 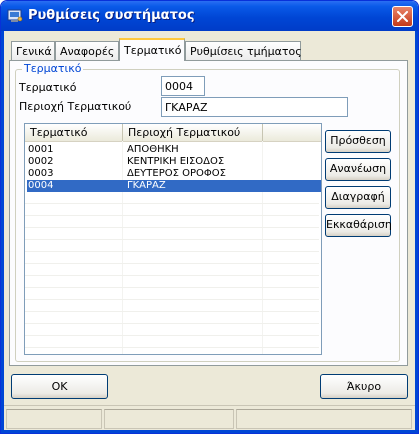 I want to click on row-code: 0001, so click(x=41, y=149).